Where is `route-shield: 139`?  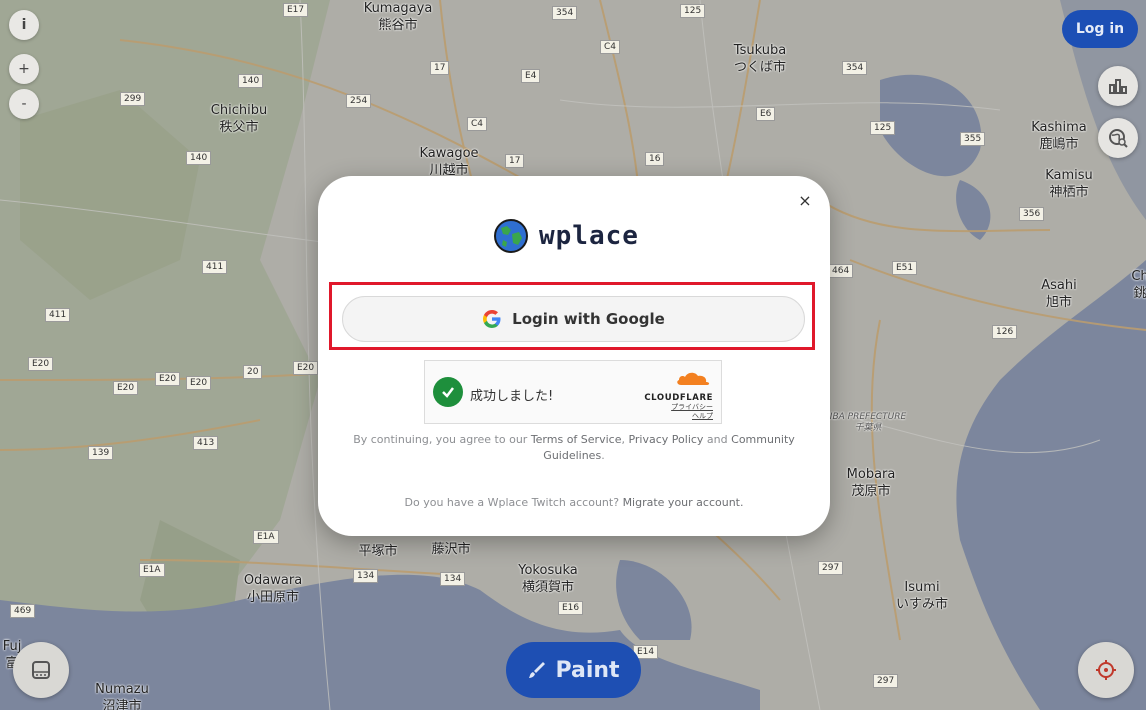 route-shield: 139 is located at coordinates (101, 453).